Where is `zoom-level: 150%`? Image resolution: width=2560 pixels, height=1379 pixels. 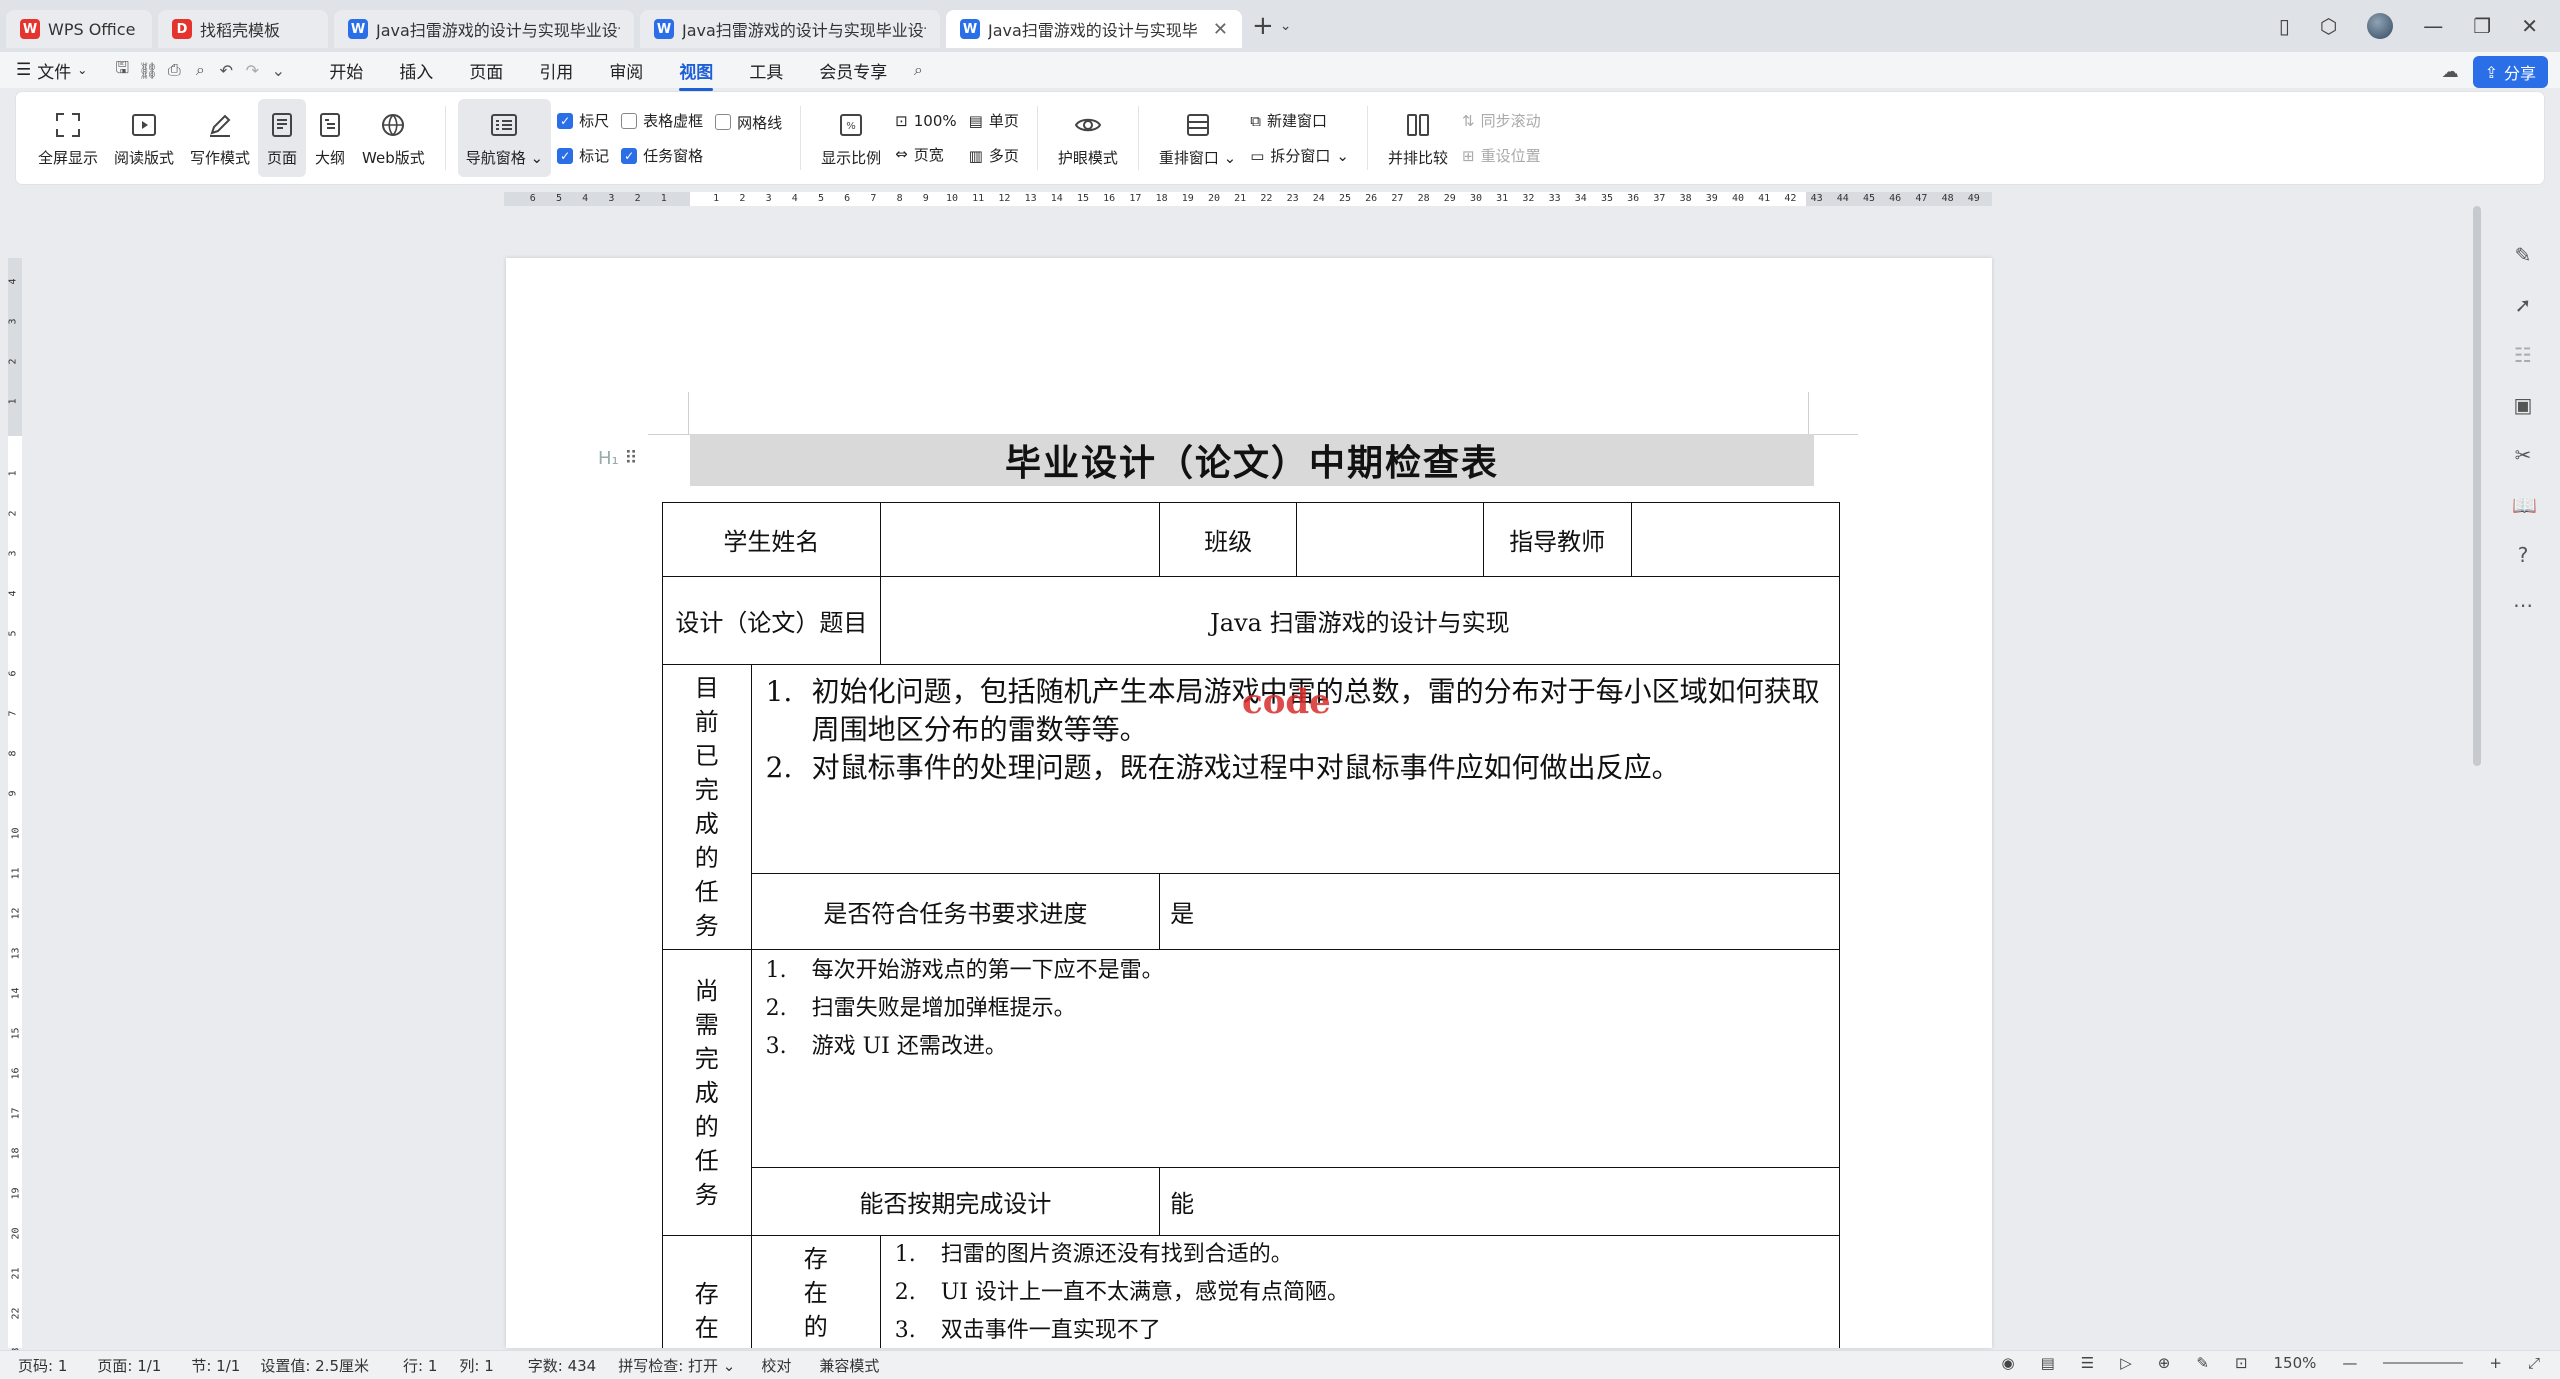 zoom-level: 150% is located at coordinates (2295, 1363).